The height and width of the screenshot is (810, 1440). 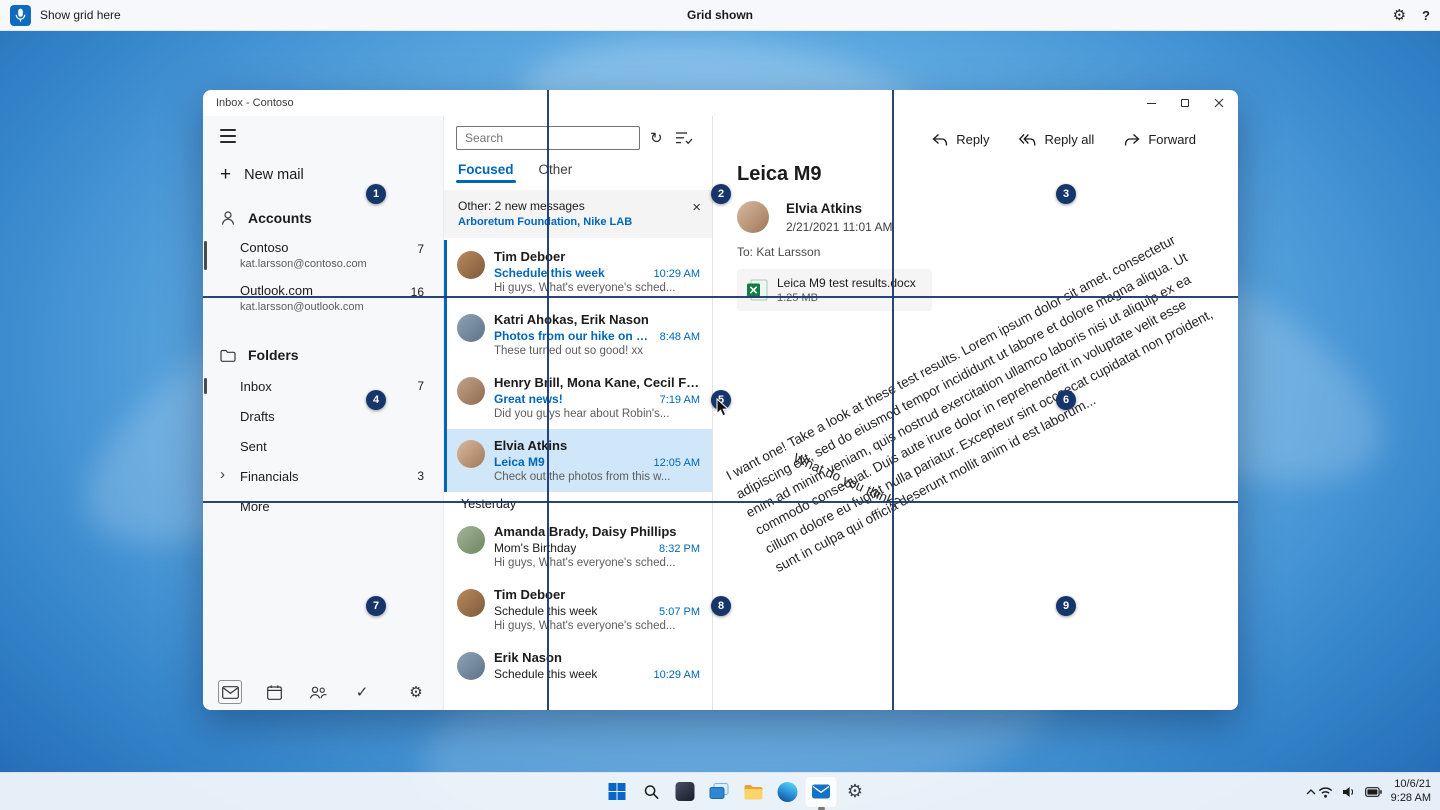 I want to click on edge-browser-button, so click(x=787, y=792).